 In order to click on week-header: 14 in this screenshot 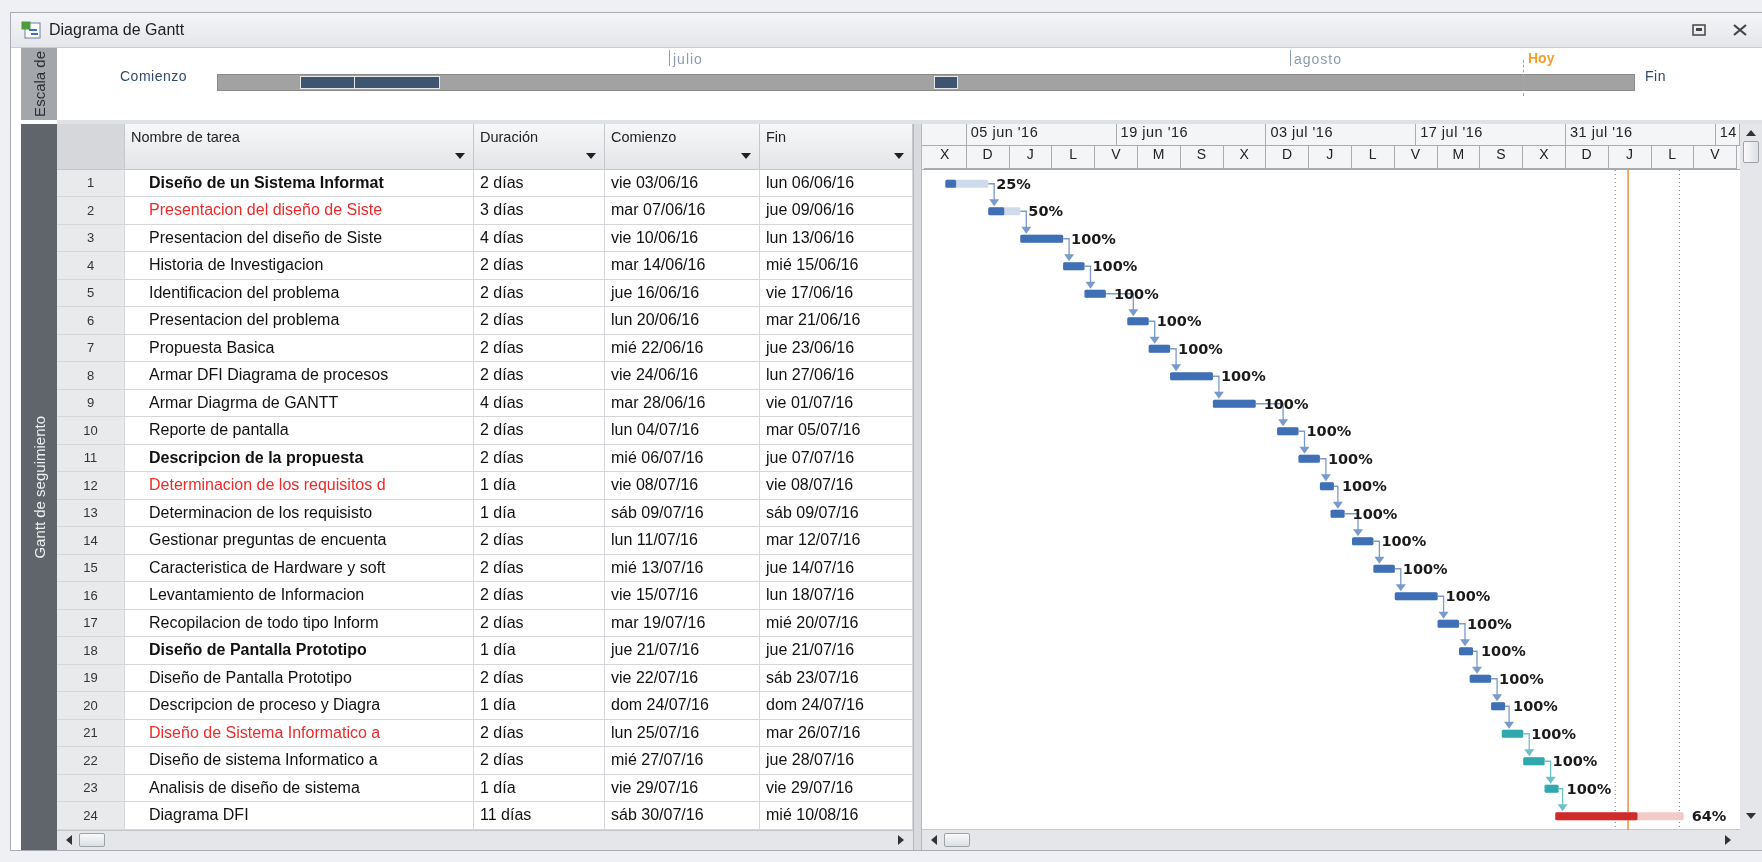, I will do `click(1727, 135)`.